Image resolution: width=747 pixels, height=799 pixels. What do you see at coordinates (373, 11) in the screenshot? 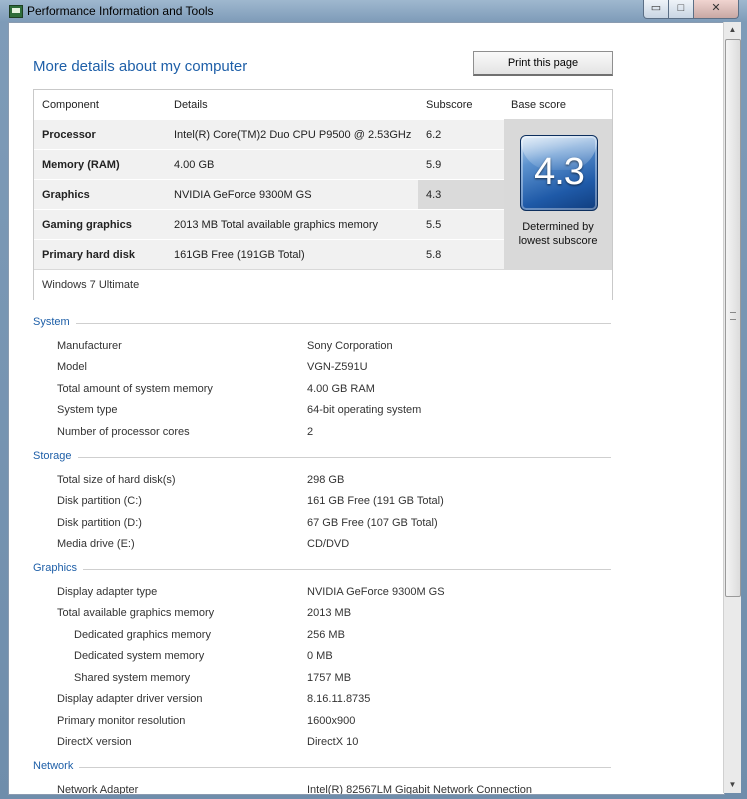
I see `title-bar: Performance Information and Tools` at bounding box center [373, 11].